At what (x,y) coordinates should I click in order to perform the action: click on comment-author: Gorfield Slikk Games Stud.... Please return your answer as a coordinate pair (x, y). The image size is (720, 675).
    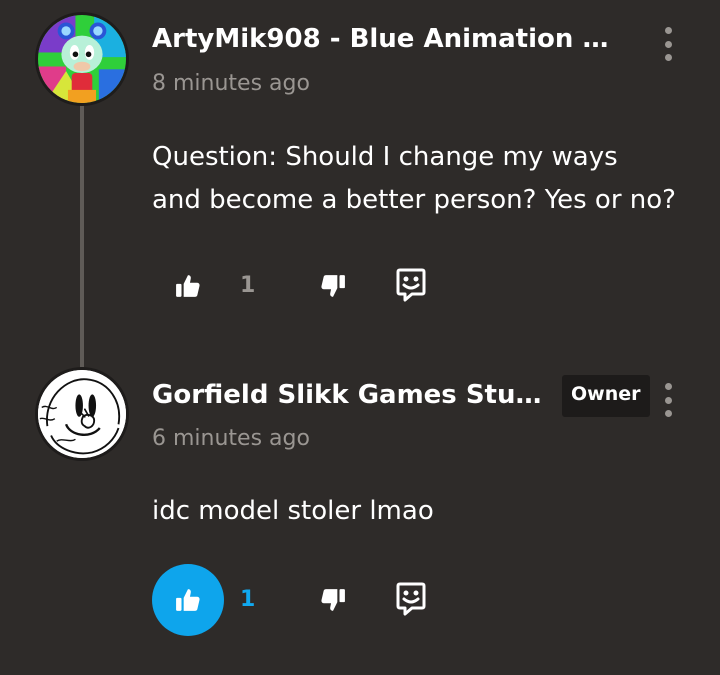
    Looking at the image, I should click on (352, 395).